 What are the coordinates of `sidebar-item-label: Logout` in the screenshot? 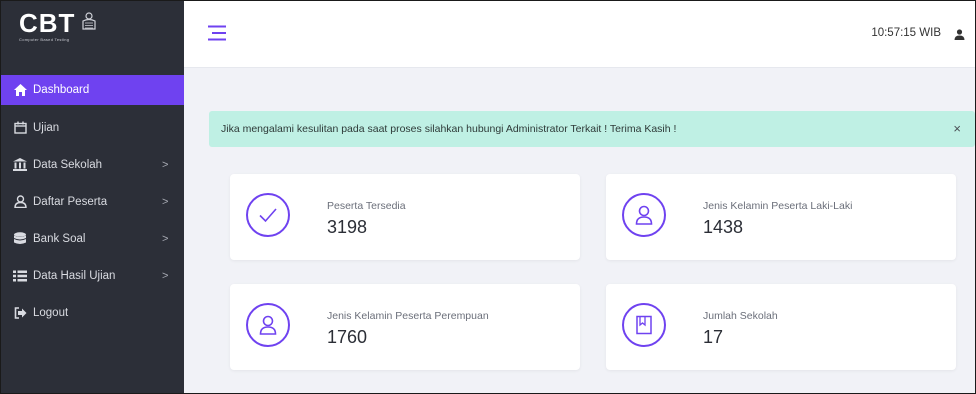 It's located at (51, 312).